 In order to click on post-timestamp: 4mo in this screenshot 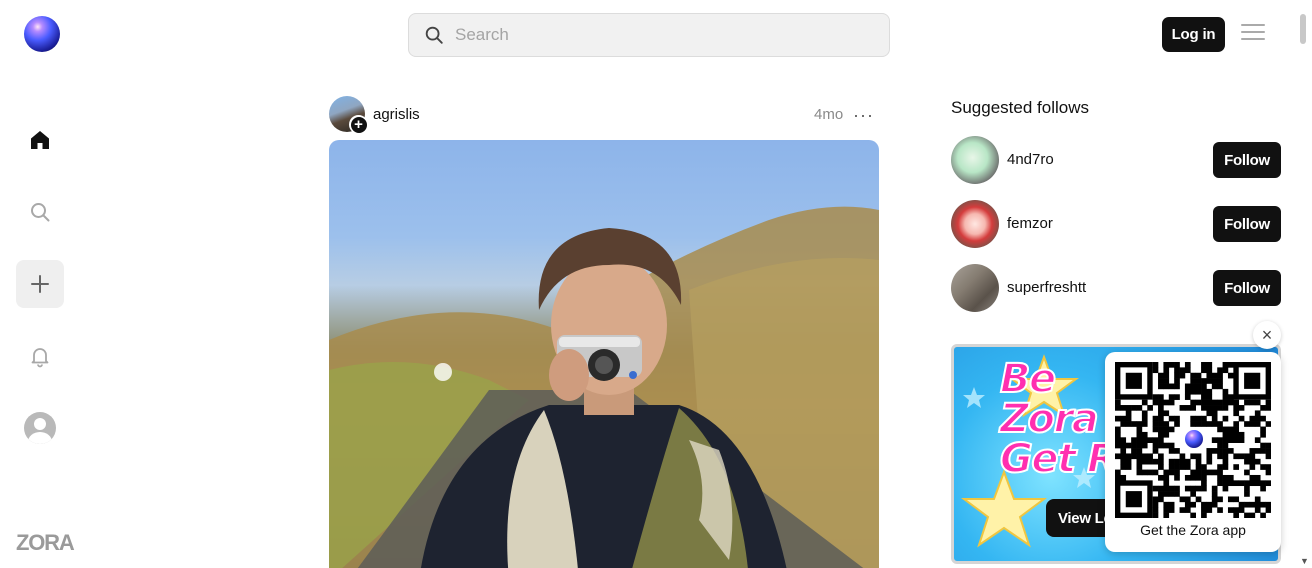, I will do `click(829, 114)`.